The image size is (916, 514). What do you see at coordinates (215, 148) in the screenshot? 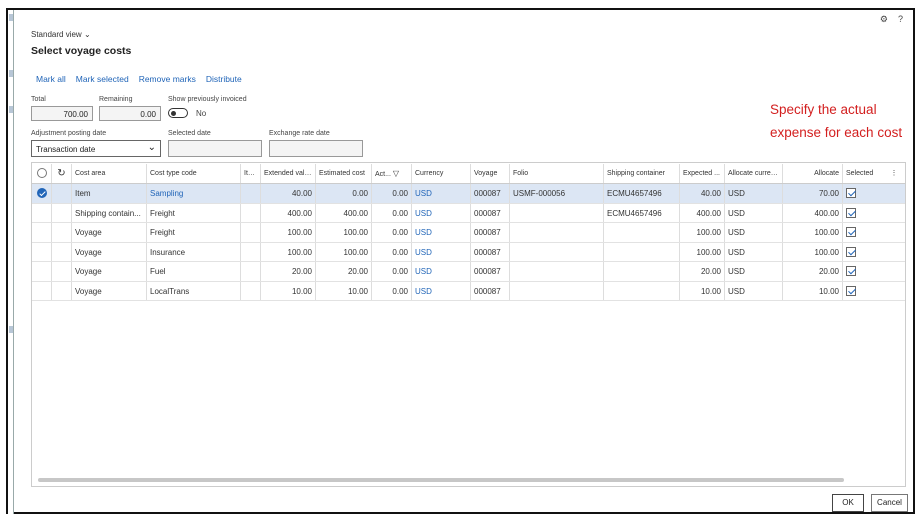
I see `selected-date-field` at bounding box center [215, 148].